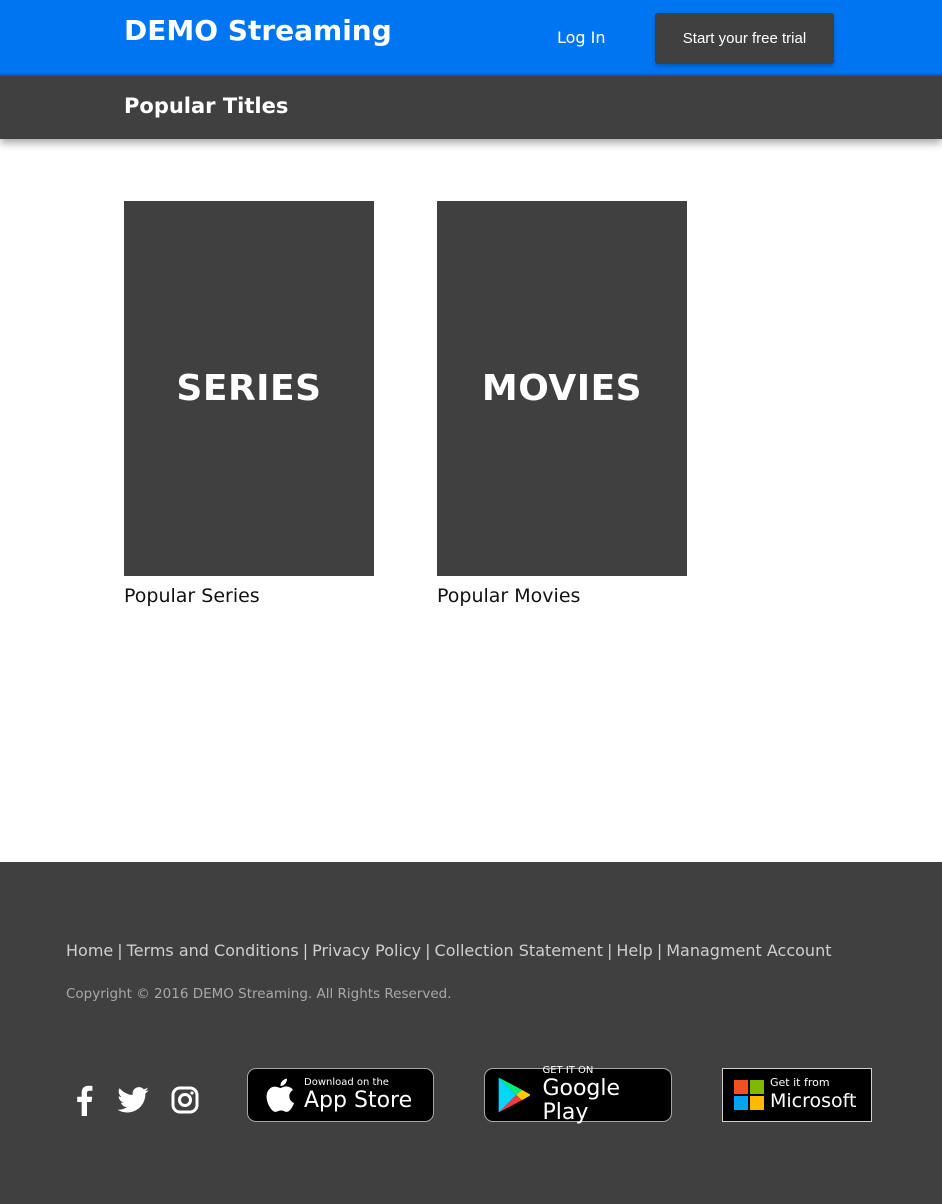  Describe the element at coordinates (213, 950) in the screenshot. I see `footer-link-terms: Terms and Conditions` at that location.